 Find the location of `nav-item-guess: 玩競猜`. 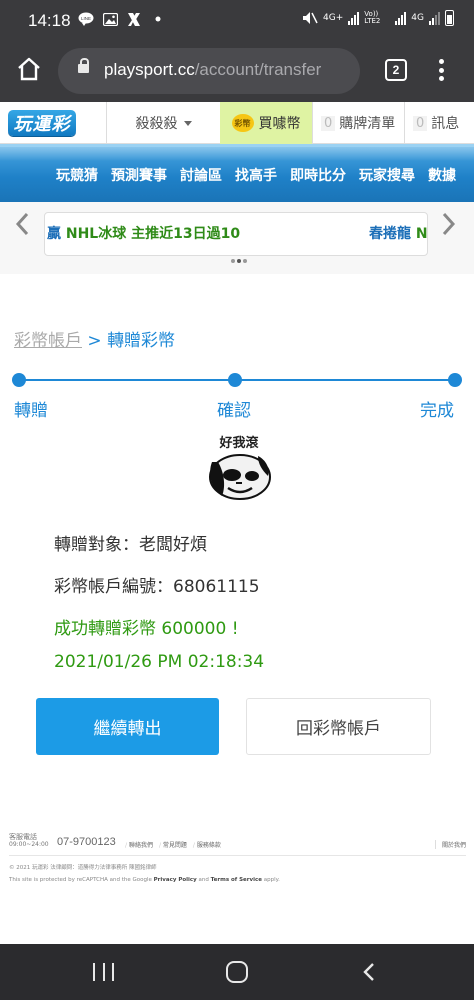

nav-item-guess: 玩競猜 is located at coordinates (77, 175).